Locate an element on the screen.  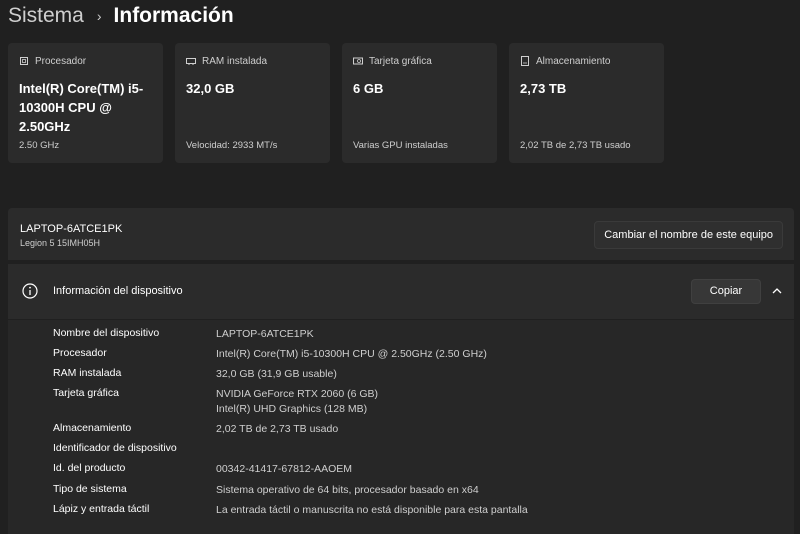
detail-label: RAM instalada is located at coordinates (87, 373).